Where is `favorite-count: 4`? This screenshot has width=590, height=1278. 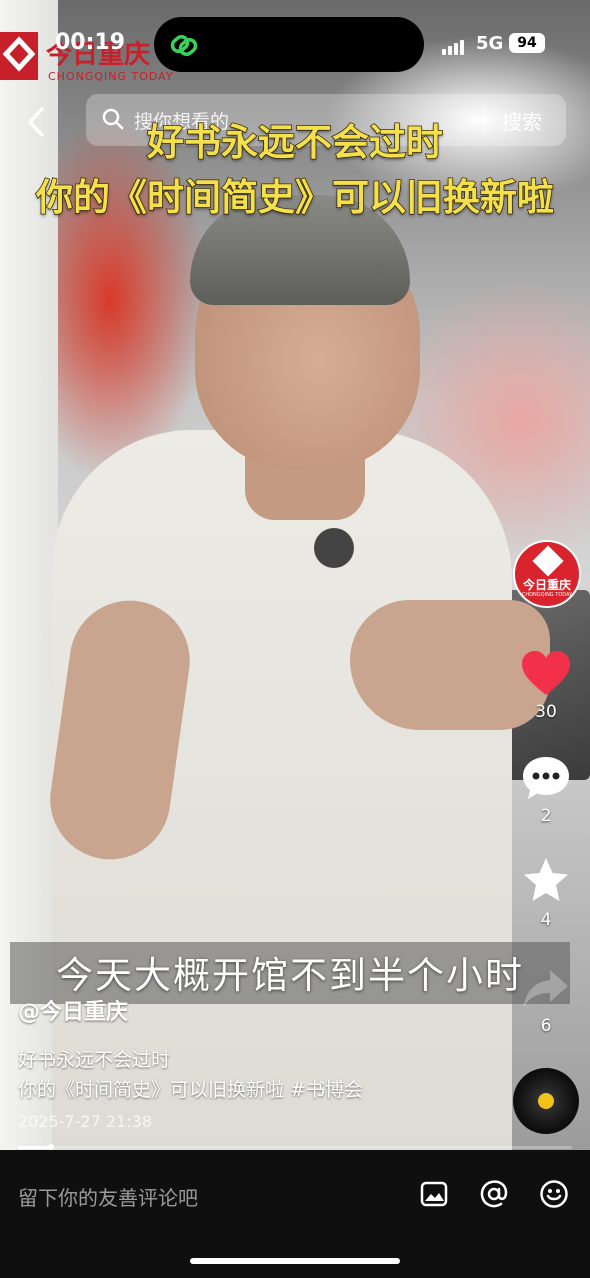 favorite-count: 4 is located at coordinates (546, 920).